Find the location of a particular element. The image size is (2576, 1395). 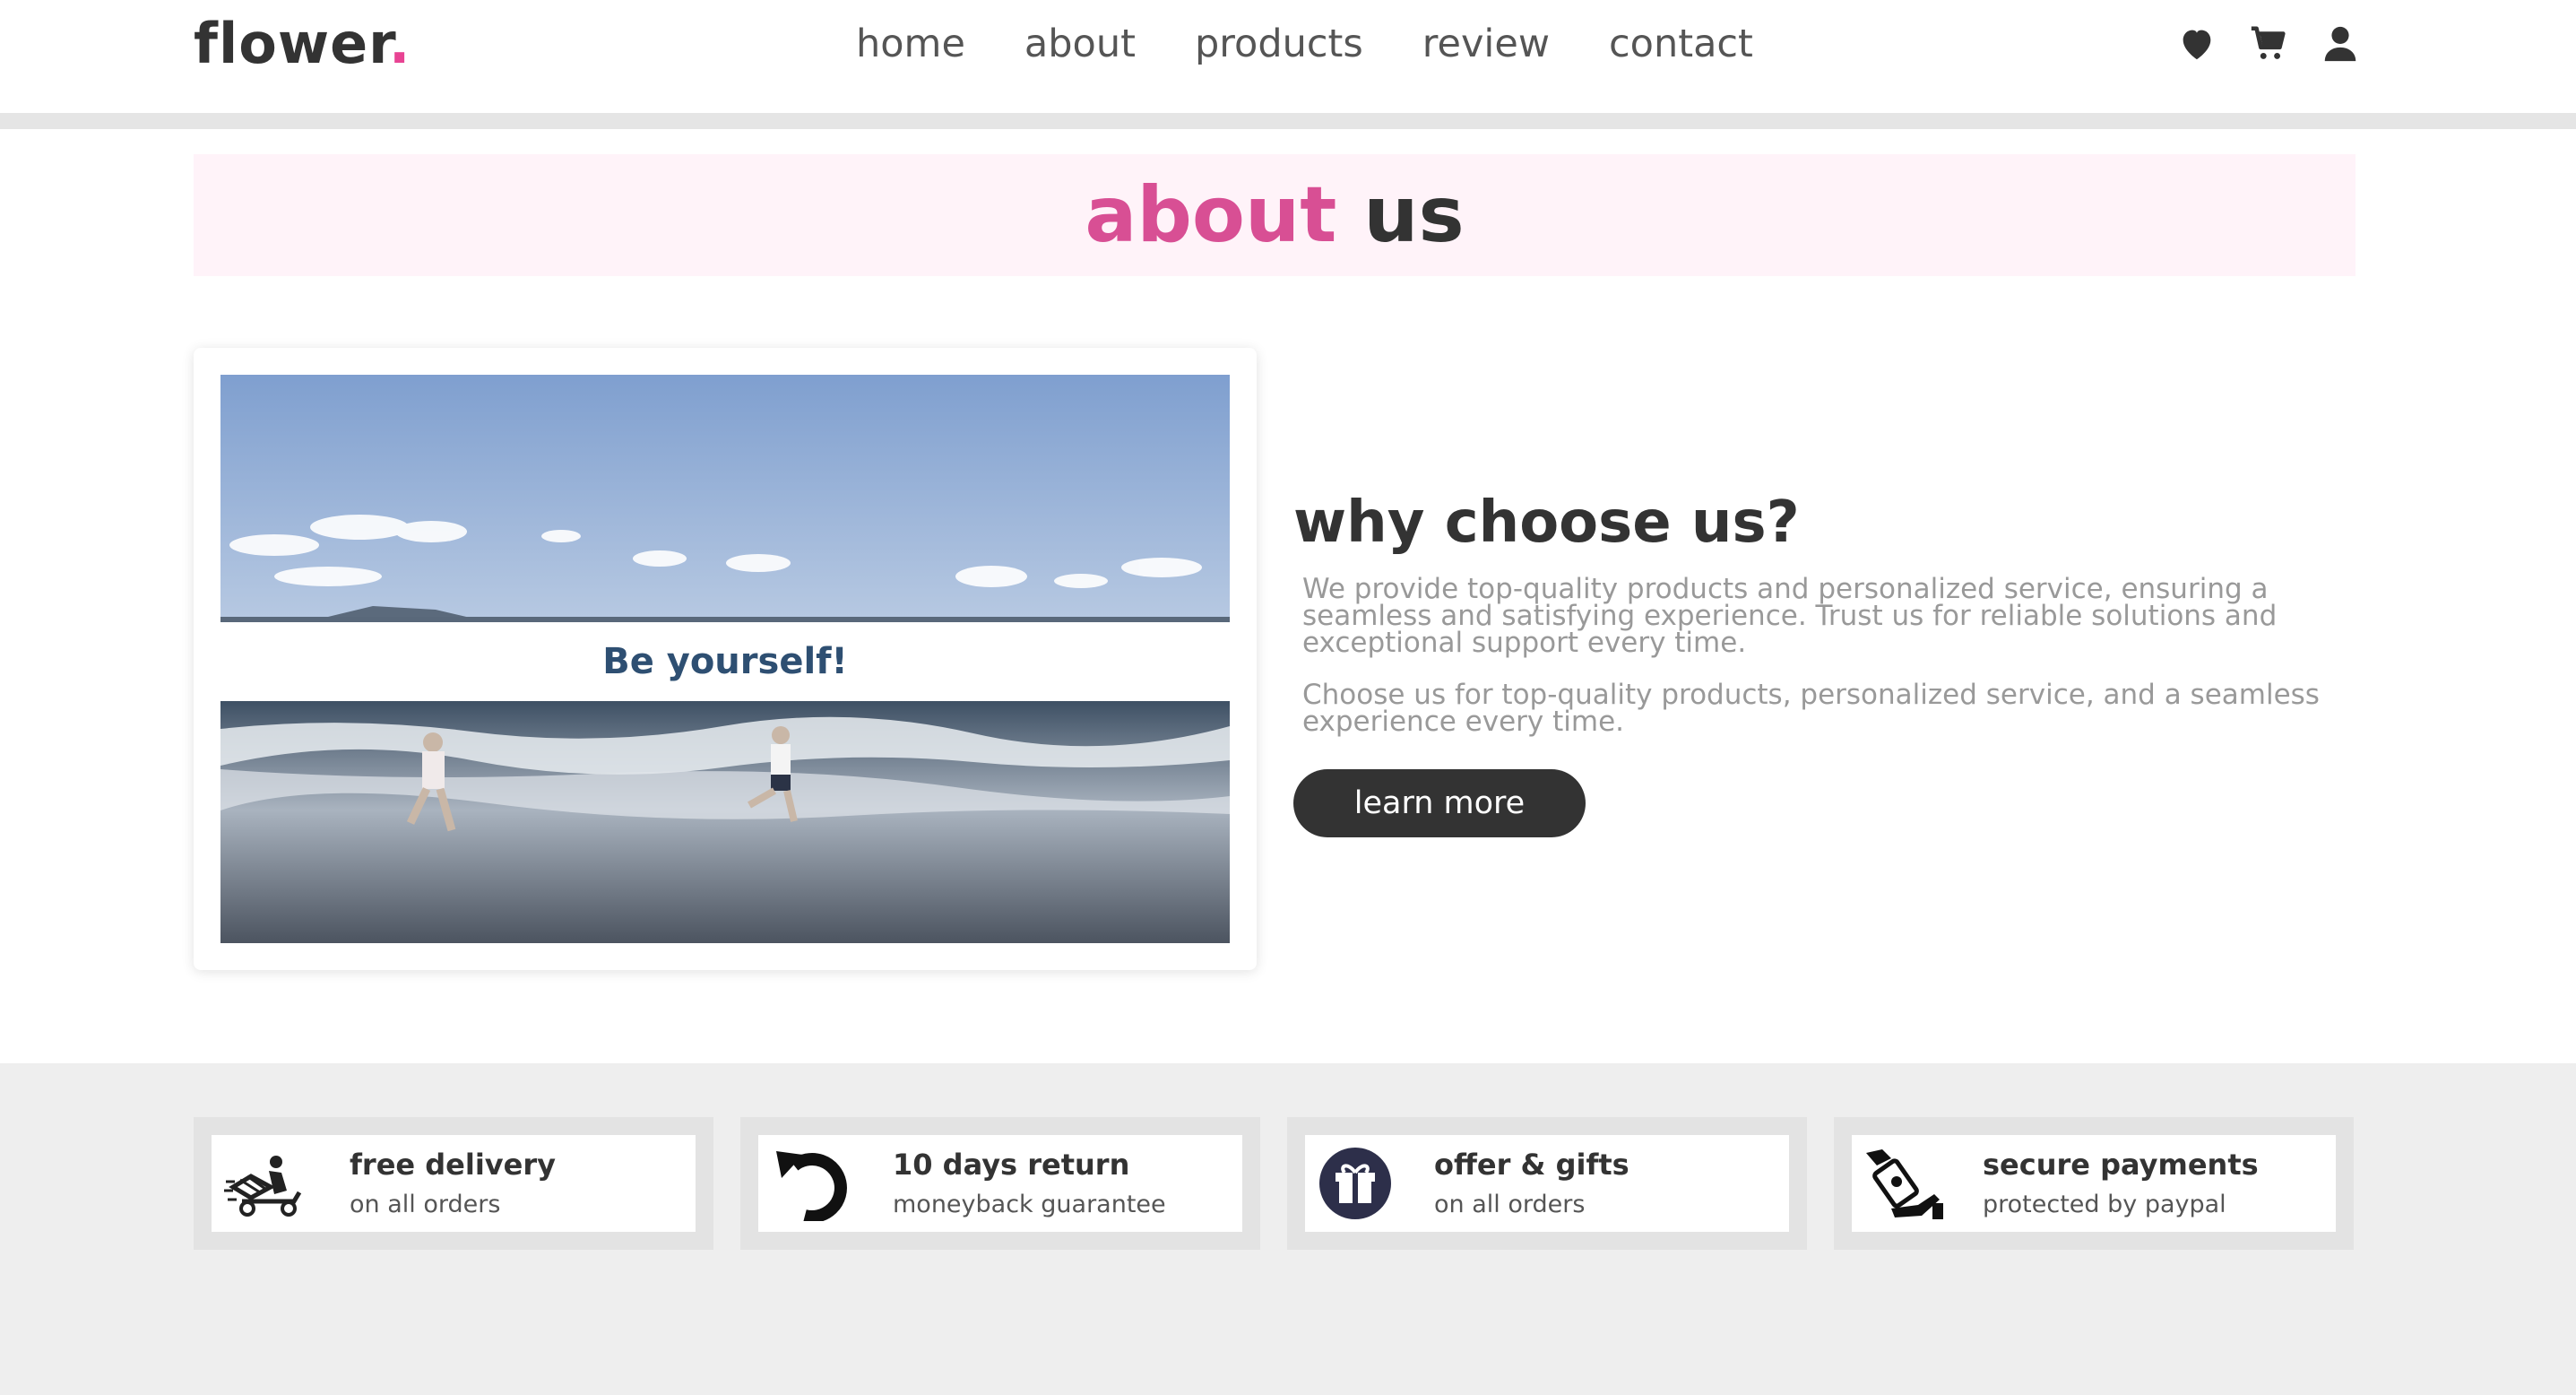

nav-about: about is located at coordinates (1080, 44).